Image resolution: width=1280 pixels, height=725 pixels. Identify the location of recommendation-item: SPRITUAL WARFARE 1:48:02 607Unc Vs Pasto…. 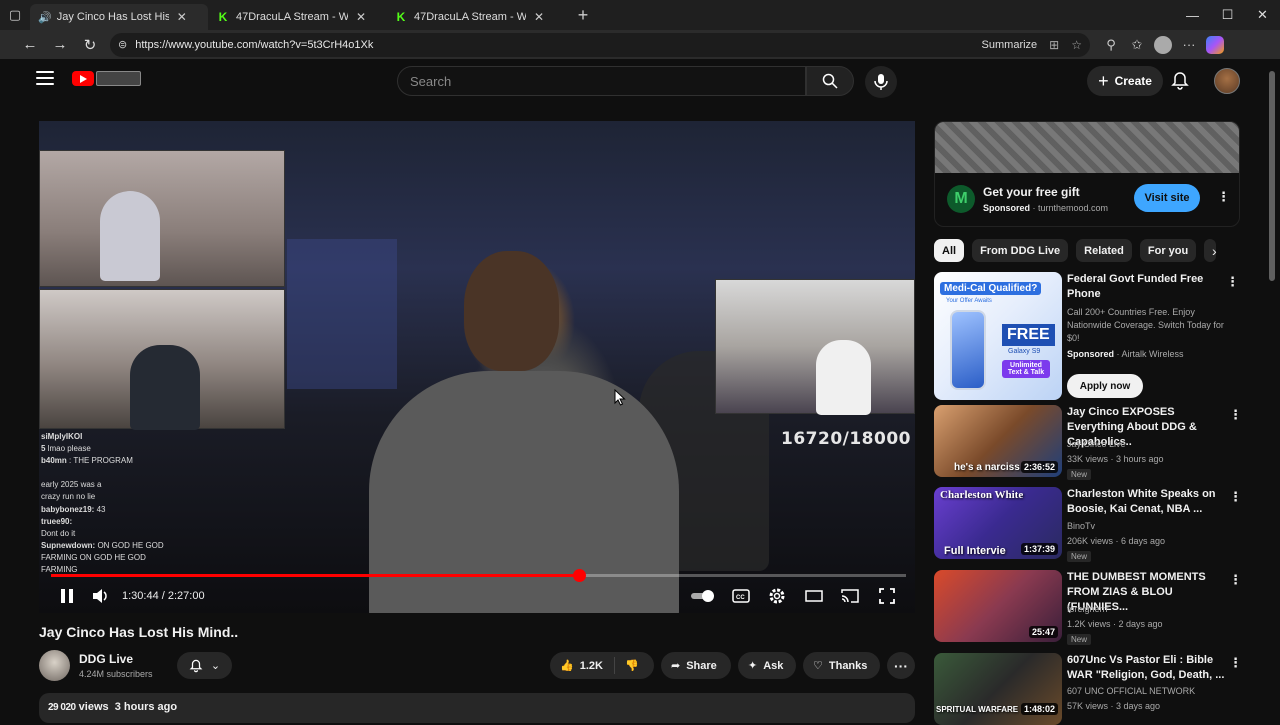
(1088, 689).